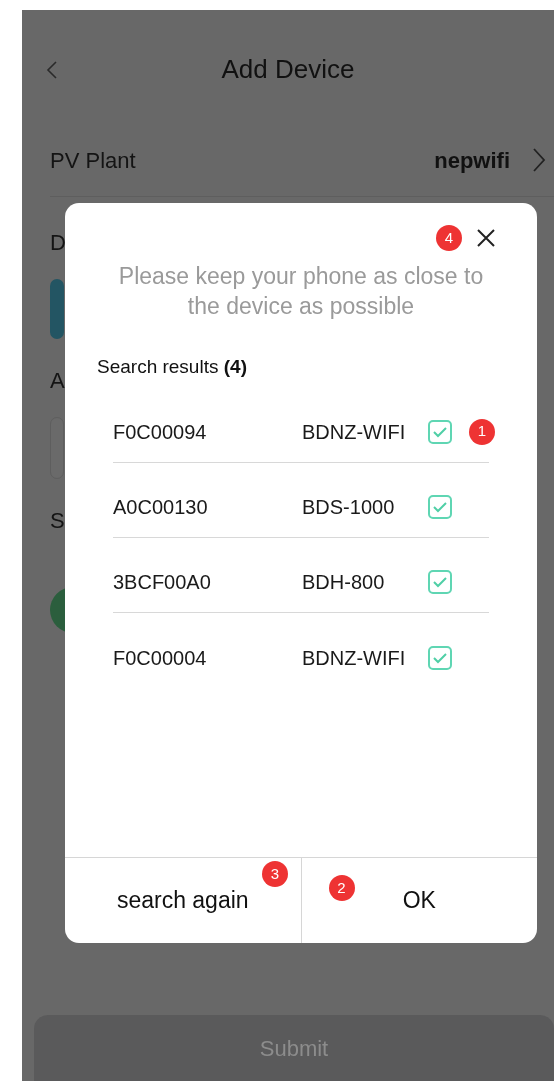 This screenshot has width=554, height=1081. I want to click on results-heading: Search results (4), so click(172, 367).